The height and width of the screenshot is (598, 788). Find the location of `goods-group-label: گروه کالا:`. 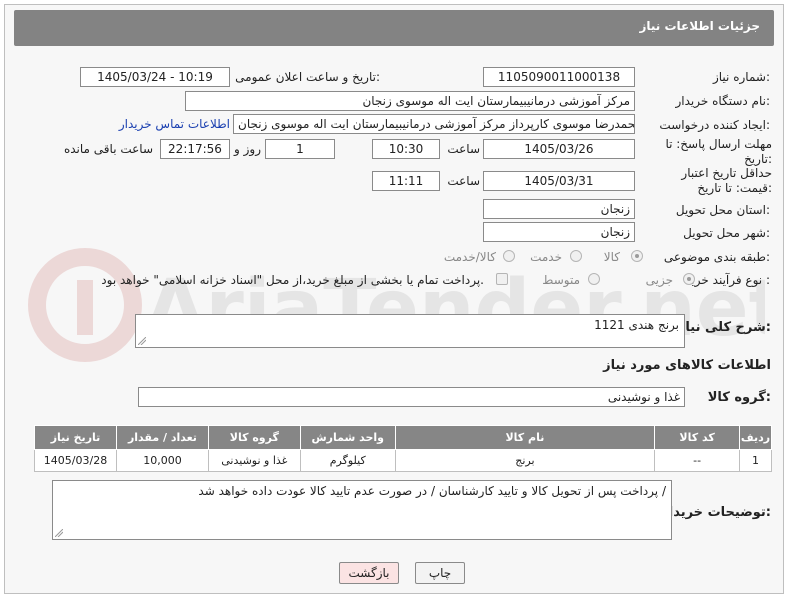

goods-group-label: گروه کالا: is located at coordinates (739, 397).